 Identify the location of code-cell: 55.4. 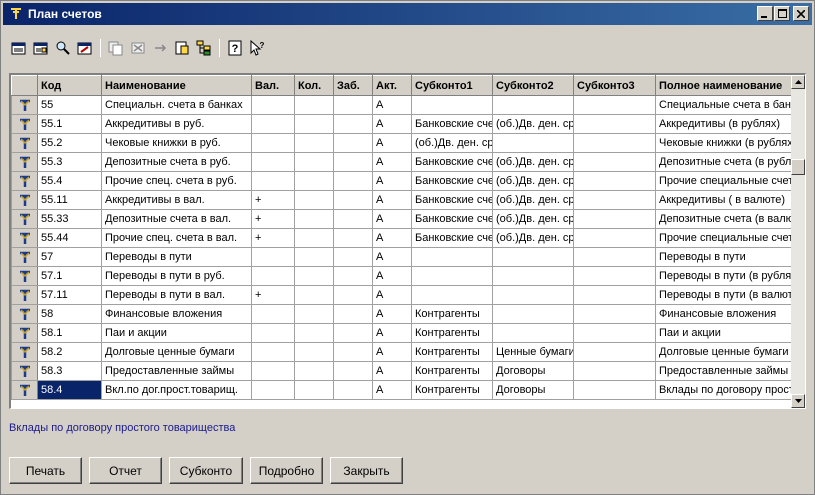
(69, 181).